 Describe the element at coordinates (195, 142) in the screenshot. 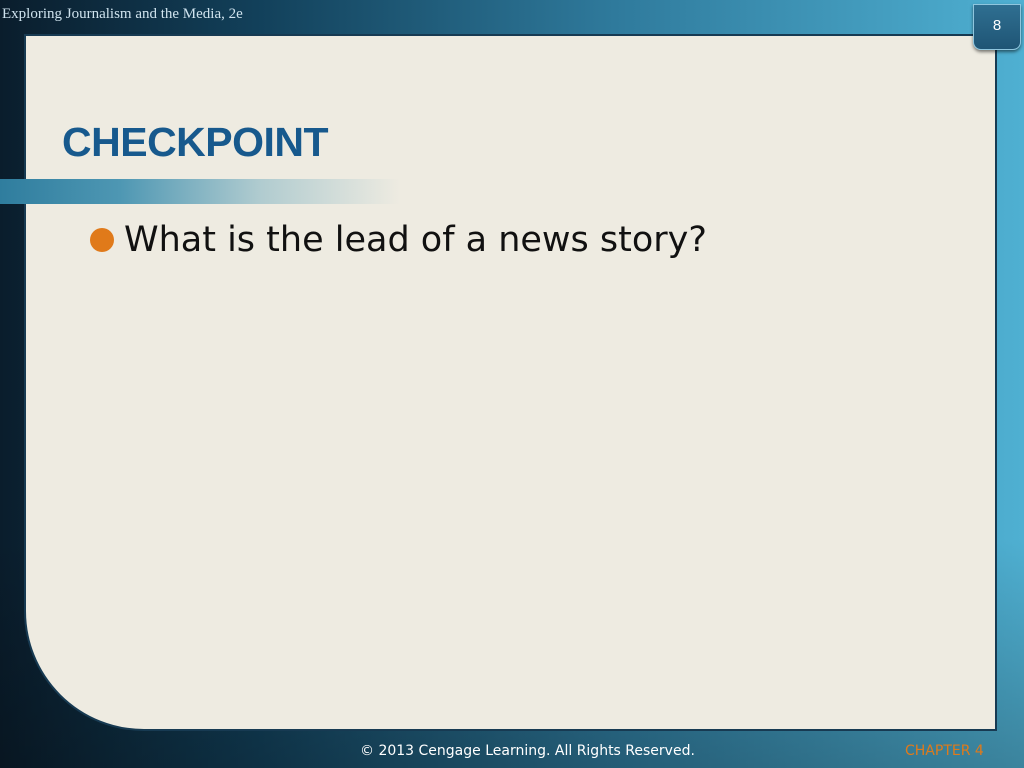

I see `slide-title: CHECKPOINT` at that location.